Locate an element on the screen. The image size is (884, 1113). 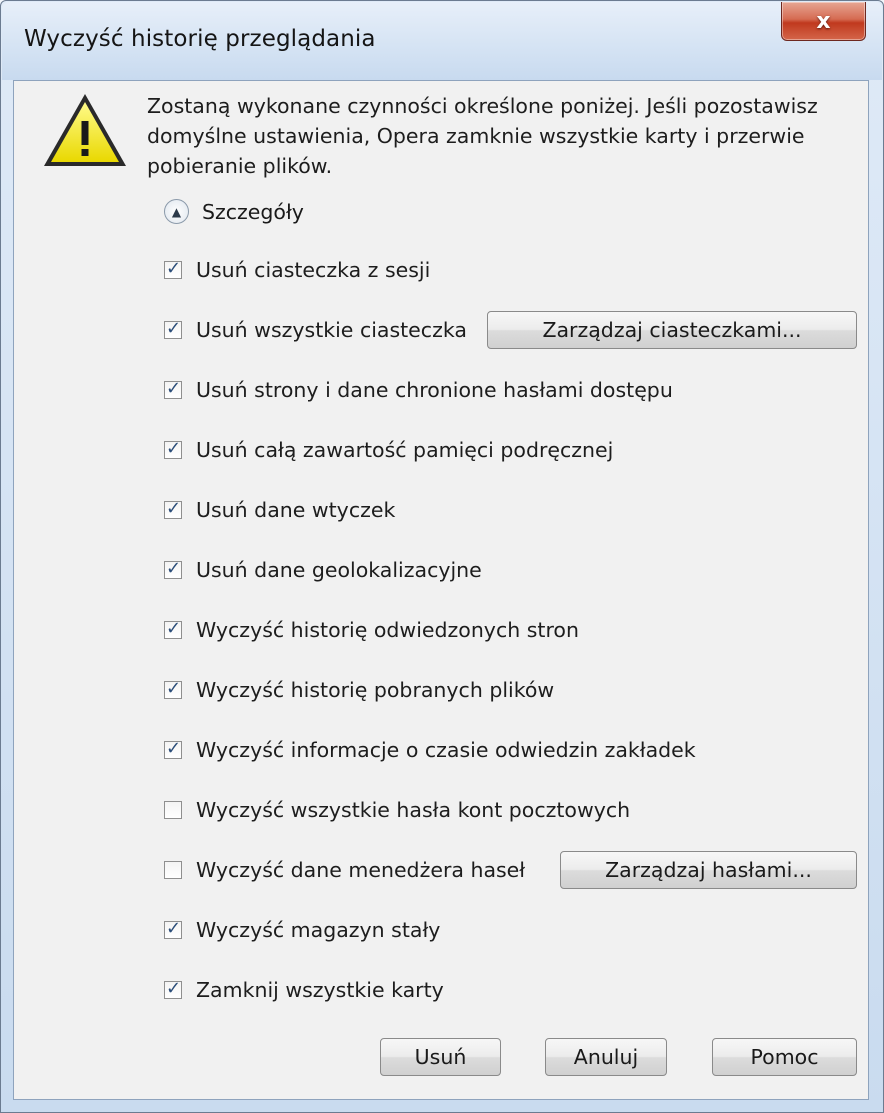
dialog-title: Wyczyść historię przeglądania is located at coordinates (200, 39).